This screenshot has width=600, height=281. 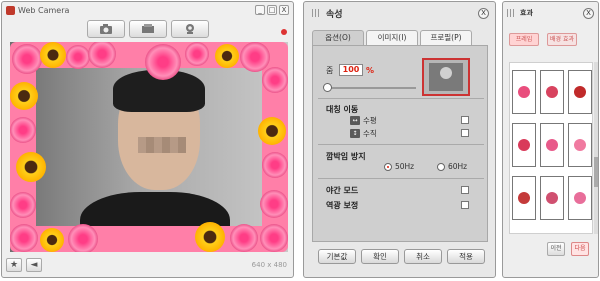 I want to click on default-button: 기본값, so click(x=337, y=256).